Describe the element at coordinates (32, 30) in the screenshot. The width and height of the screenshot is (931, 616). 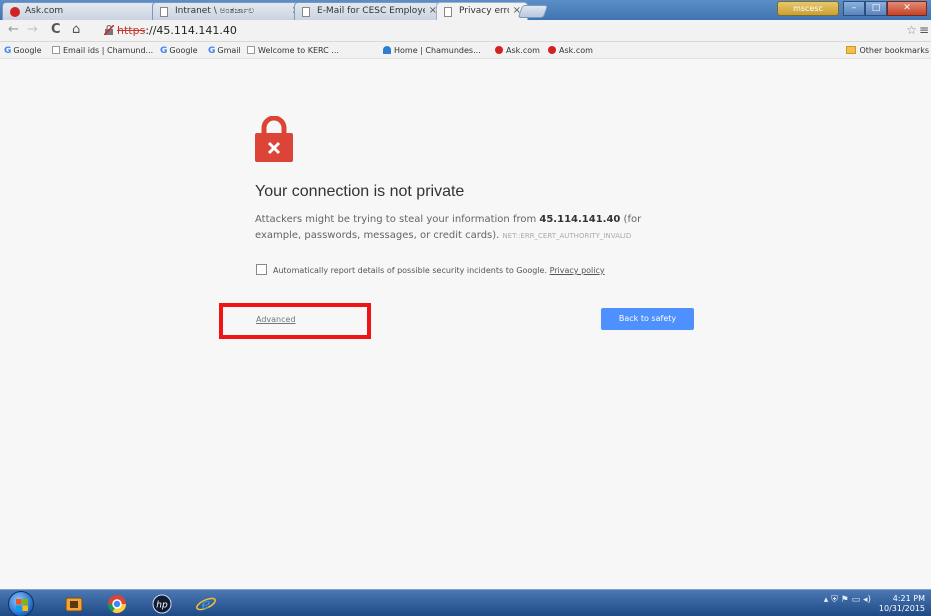
I see `forward-arrow-icon: →` at that location.